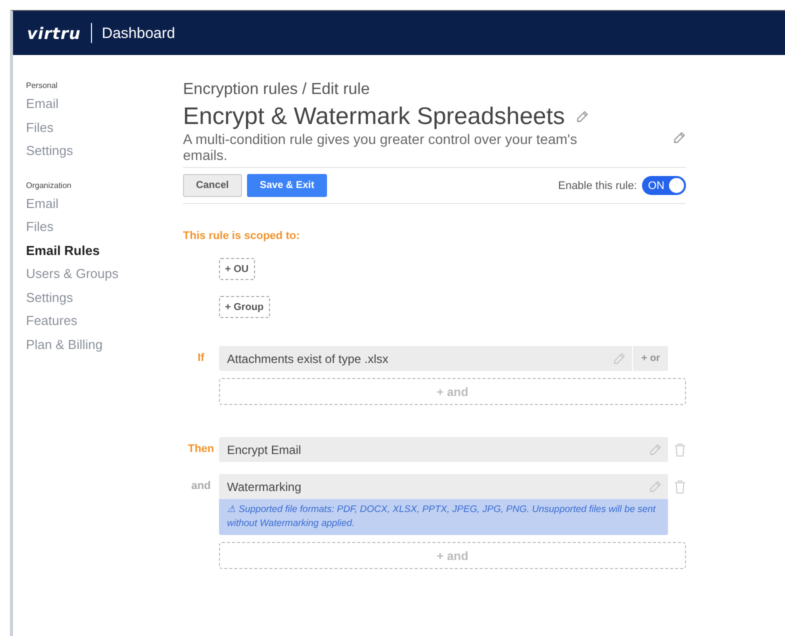  What do you see at coordinates (212, 185) in the screenshot?
I see `cancel-button: Cancel` at bounding box center [212, 185].